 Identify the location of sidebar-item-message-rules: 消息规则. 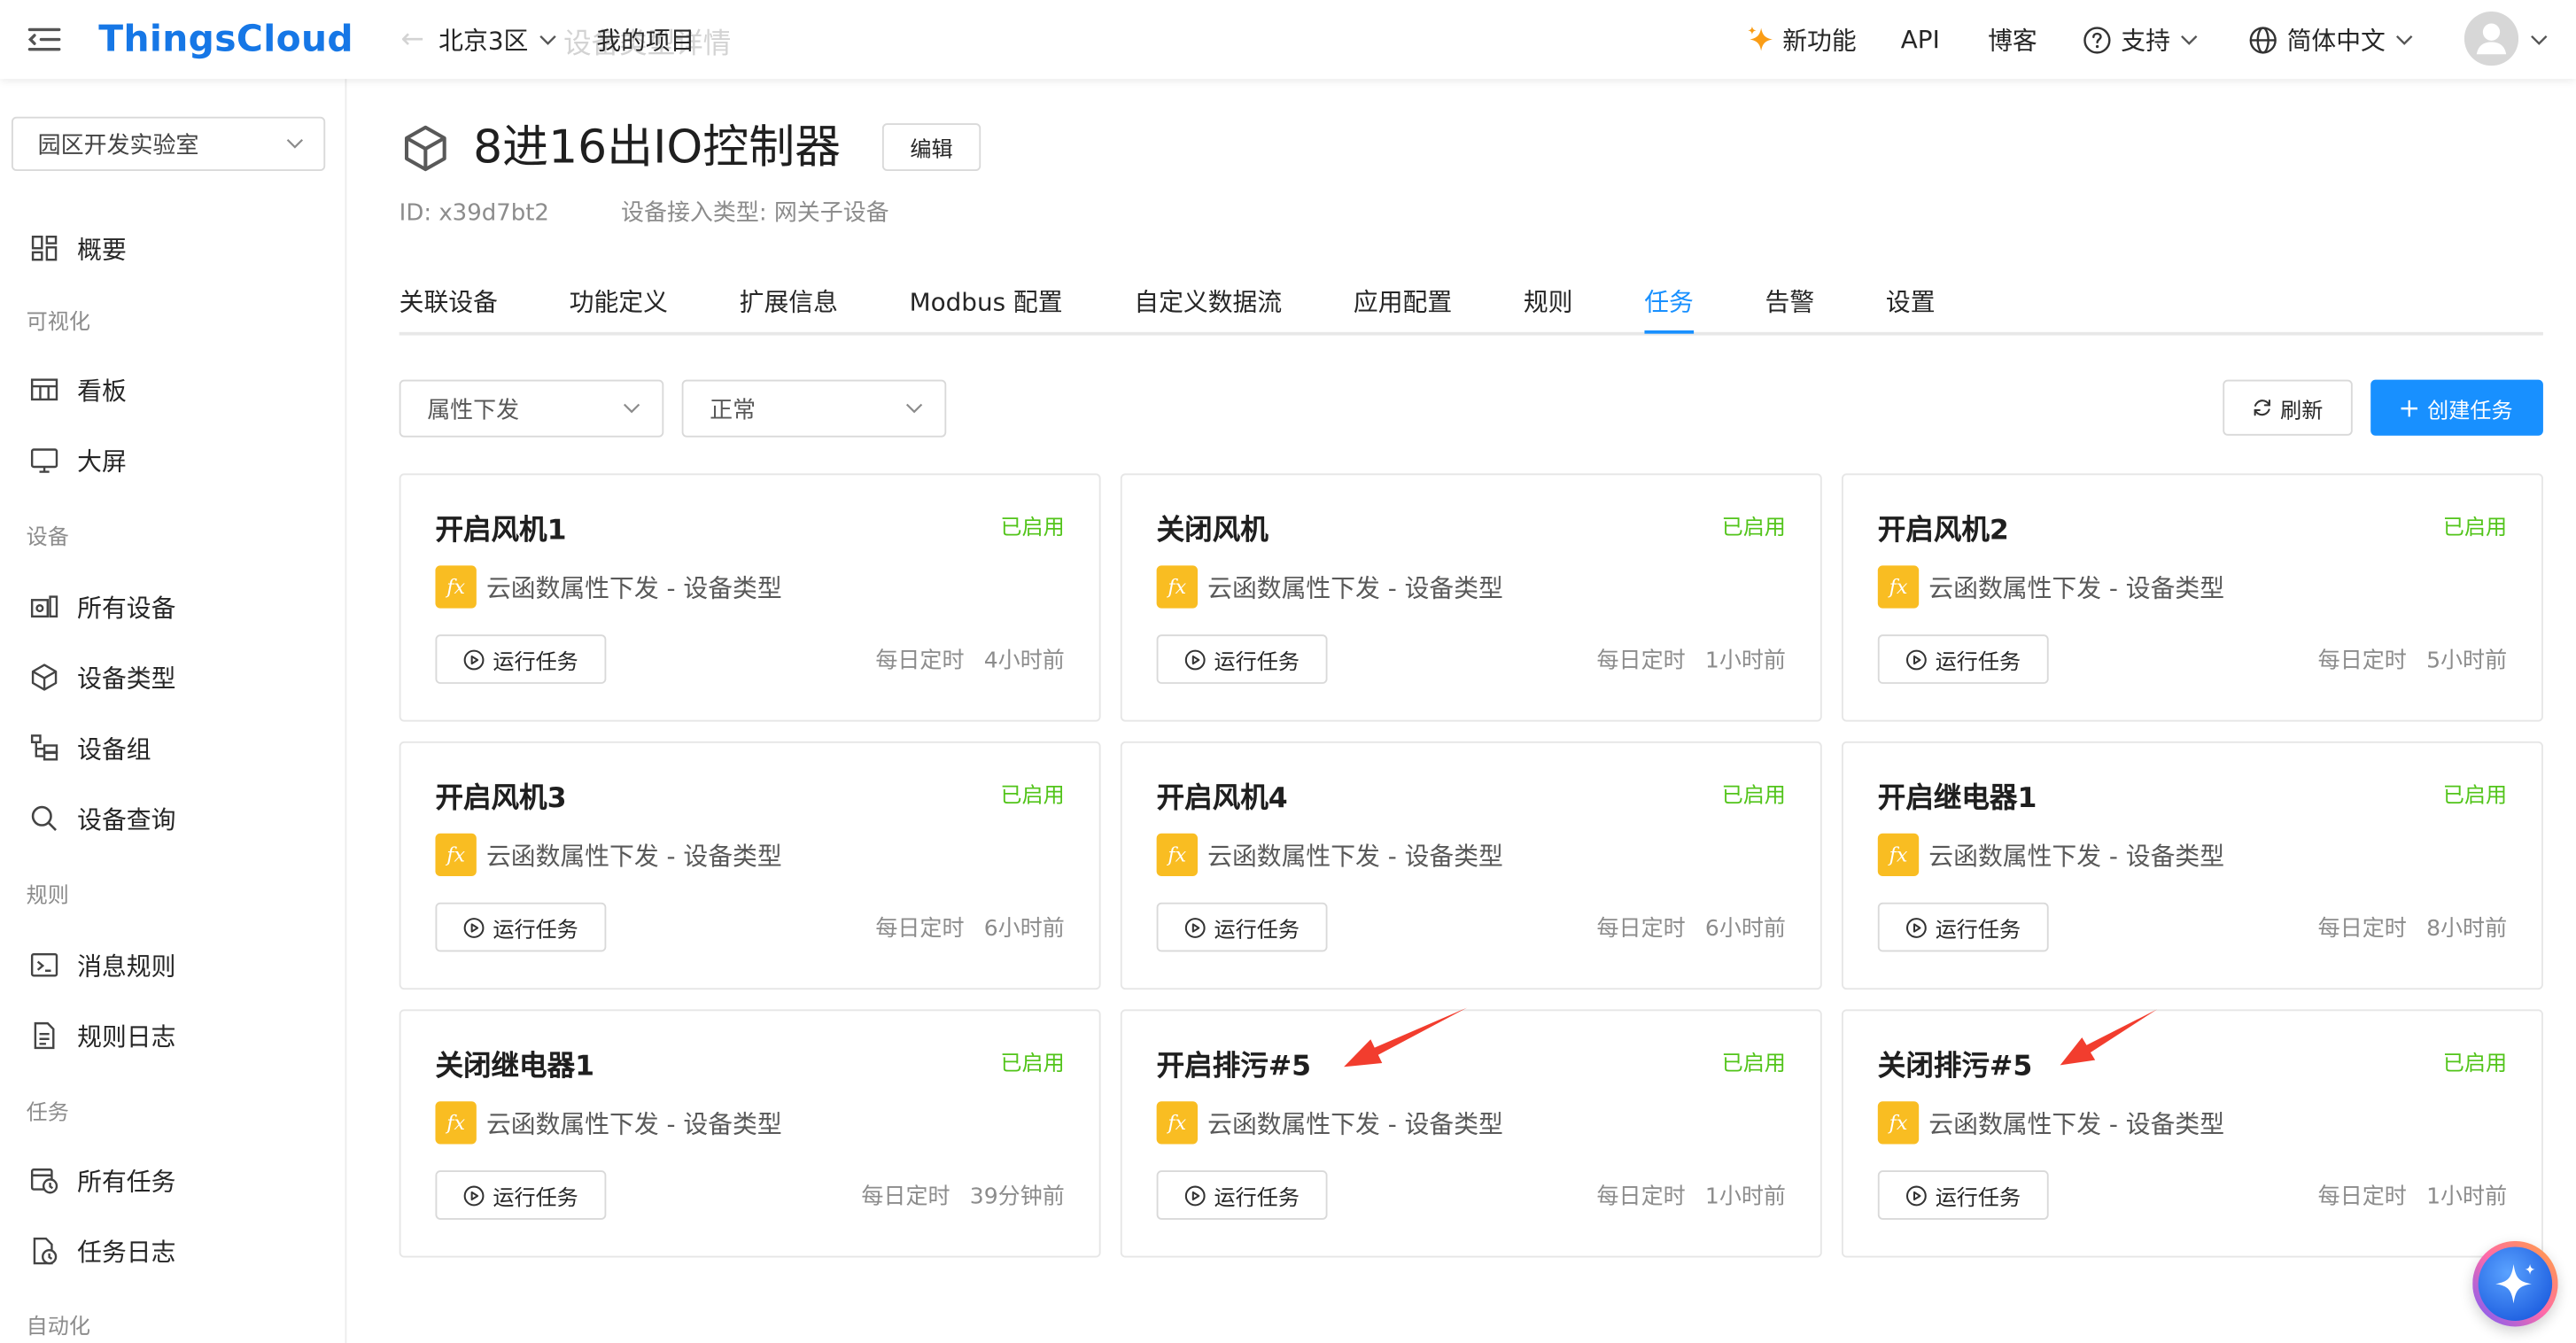
(172, 965).